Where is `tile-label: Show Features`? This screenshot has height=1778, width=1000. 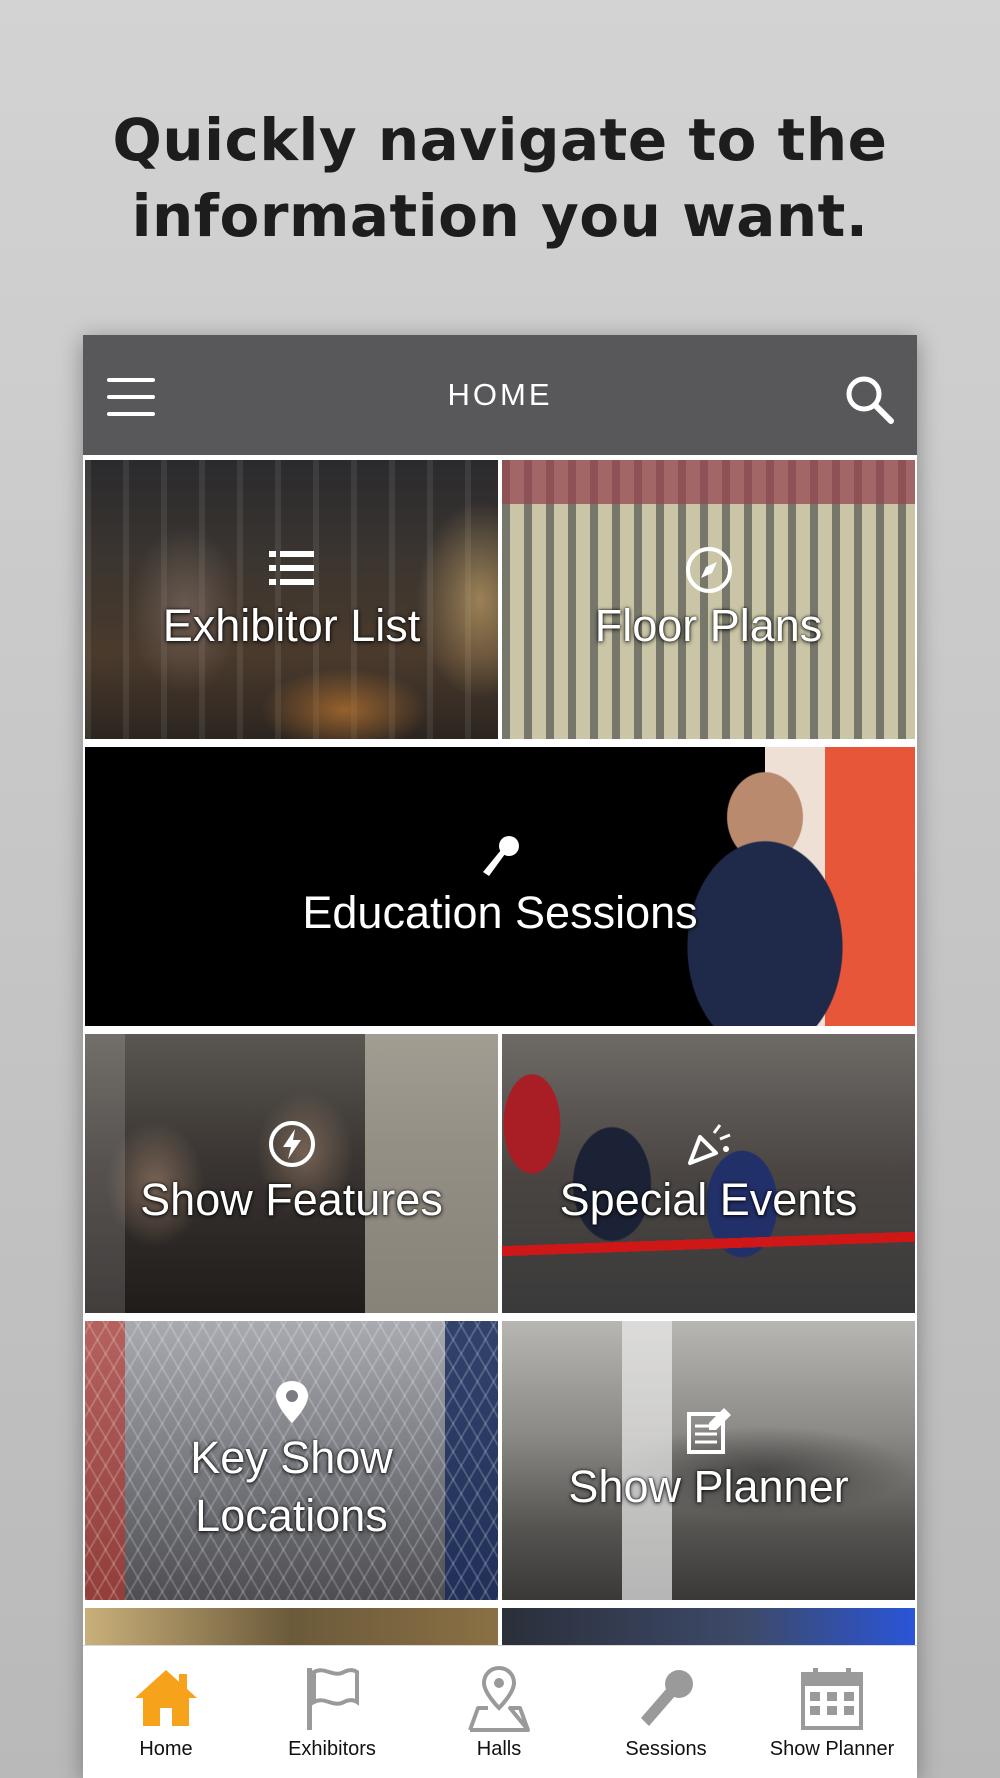
tile-label: Show Features is located at coordinates (291, 1199).